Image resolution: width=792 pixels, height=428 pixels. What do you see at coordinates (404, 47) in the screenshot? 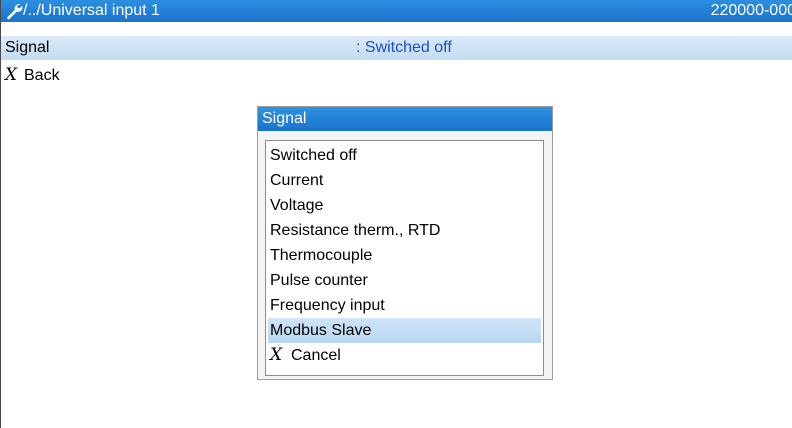
I see `signal-value: : Switched off` at bounding box center [404, 47].